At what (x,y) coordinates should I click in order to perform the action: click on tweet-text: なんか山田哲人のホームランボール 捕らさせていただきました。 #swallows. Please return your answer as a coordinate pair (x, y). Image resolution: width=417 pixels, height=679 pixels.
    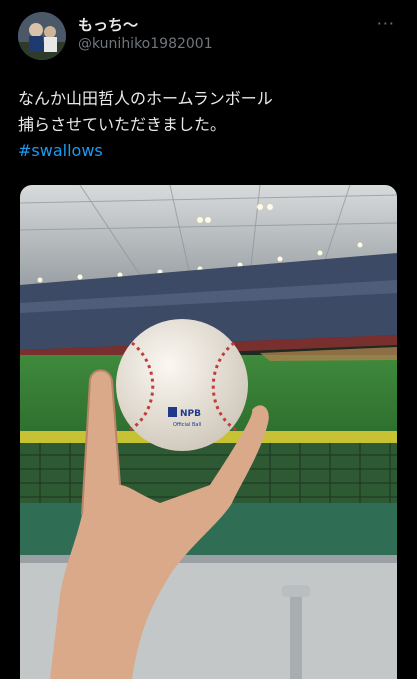
    Looking at the image, I should click on (208, 125).